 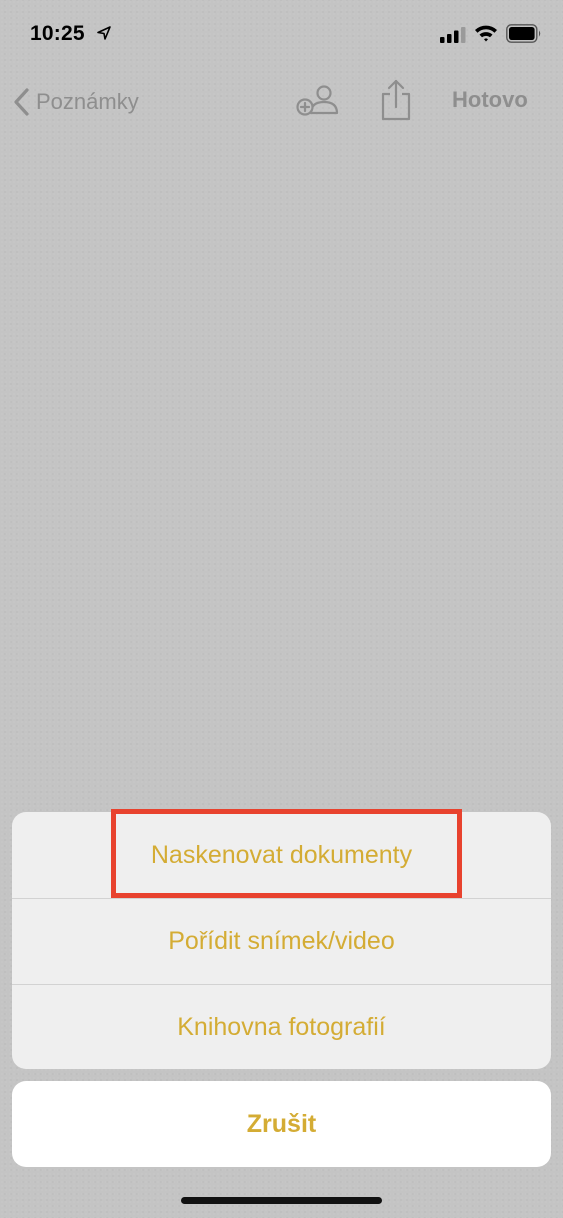 I want to click on battery-icon, so click(x=523, y=33).